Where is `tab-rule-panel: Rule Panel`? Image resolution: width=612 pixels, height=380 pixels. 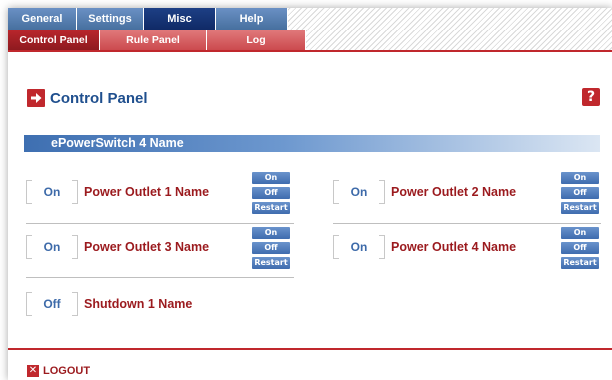
tab-rule-panel: Rule Panel is located at coordinates (153, 40).